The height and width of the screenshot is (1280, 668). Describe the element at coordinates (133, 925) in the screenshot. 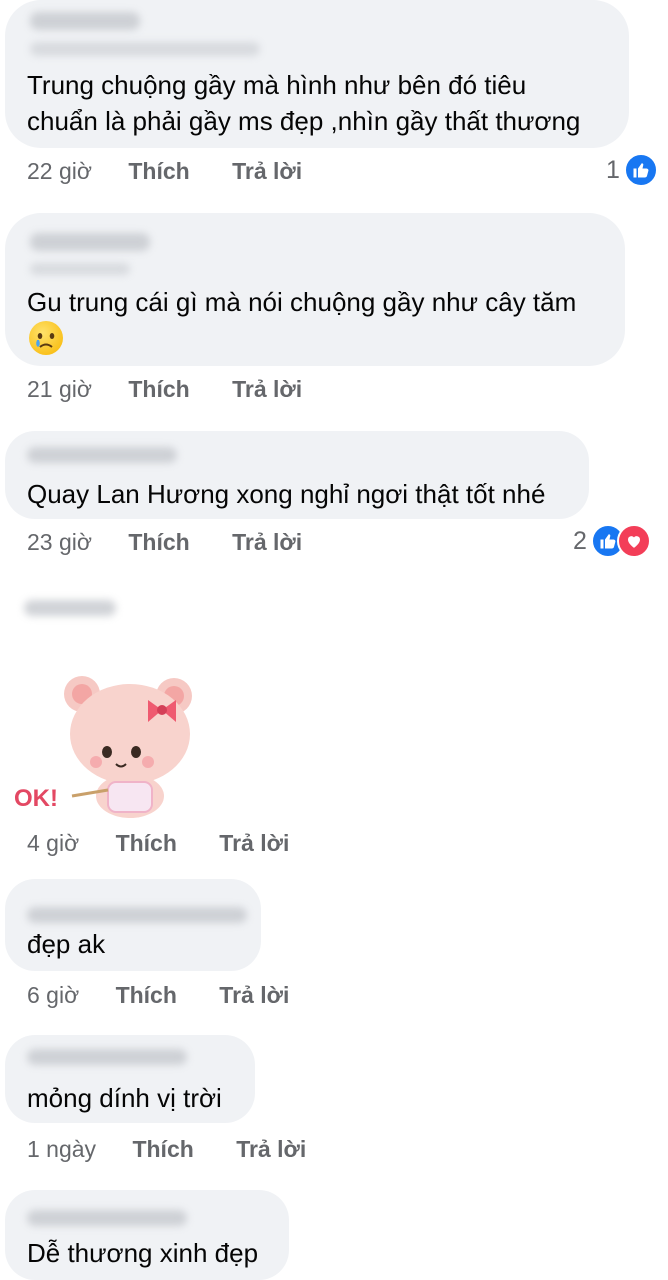

I see `comment-bubble: đẹp ak` at that location.